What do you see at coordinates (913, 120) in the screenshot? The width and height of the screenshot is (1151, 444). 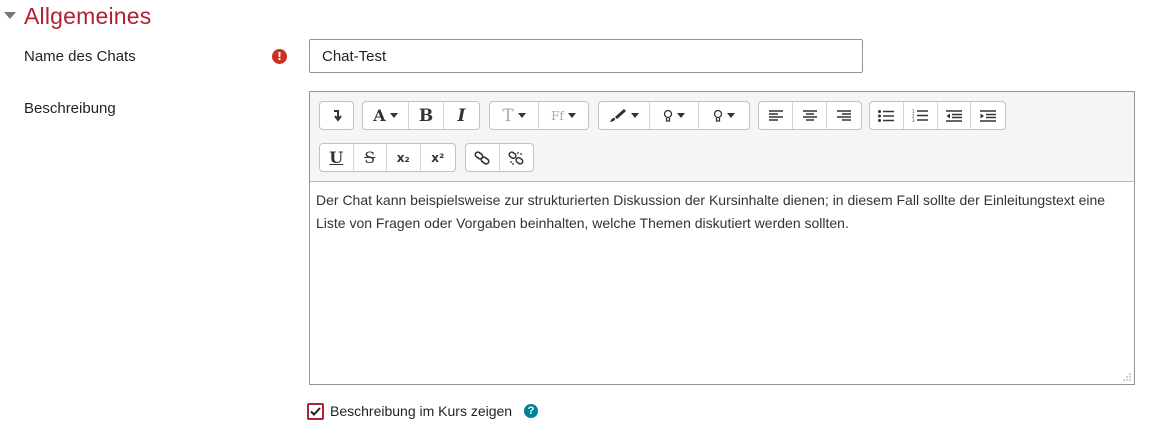 I see `svg-text: 3` at bounding box center [913, 120].